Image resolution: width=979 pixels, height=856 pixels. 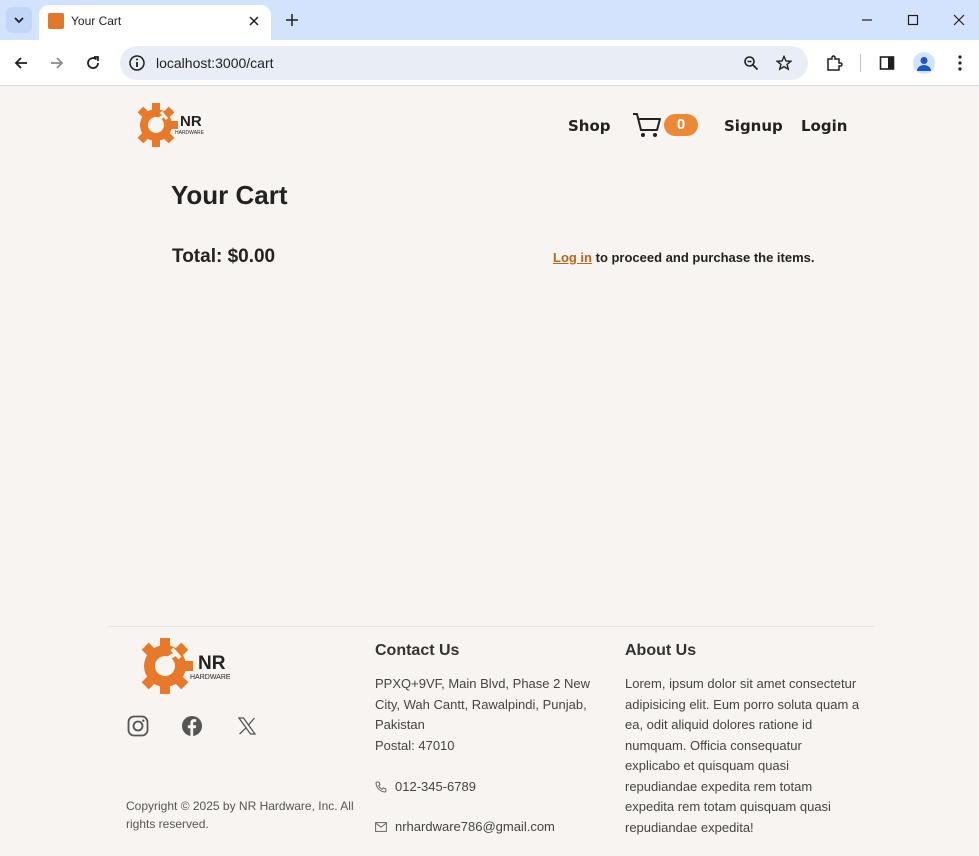 I want to click on side-panel-icon, so click(x=887, y=63).